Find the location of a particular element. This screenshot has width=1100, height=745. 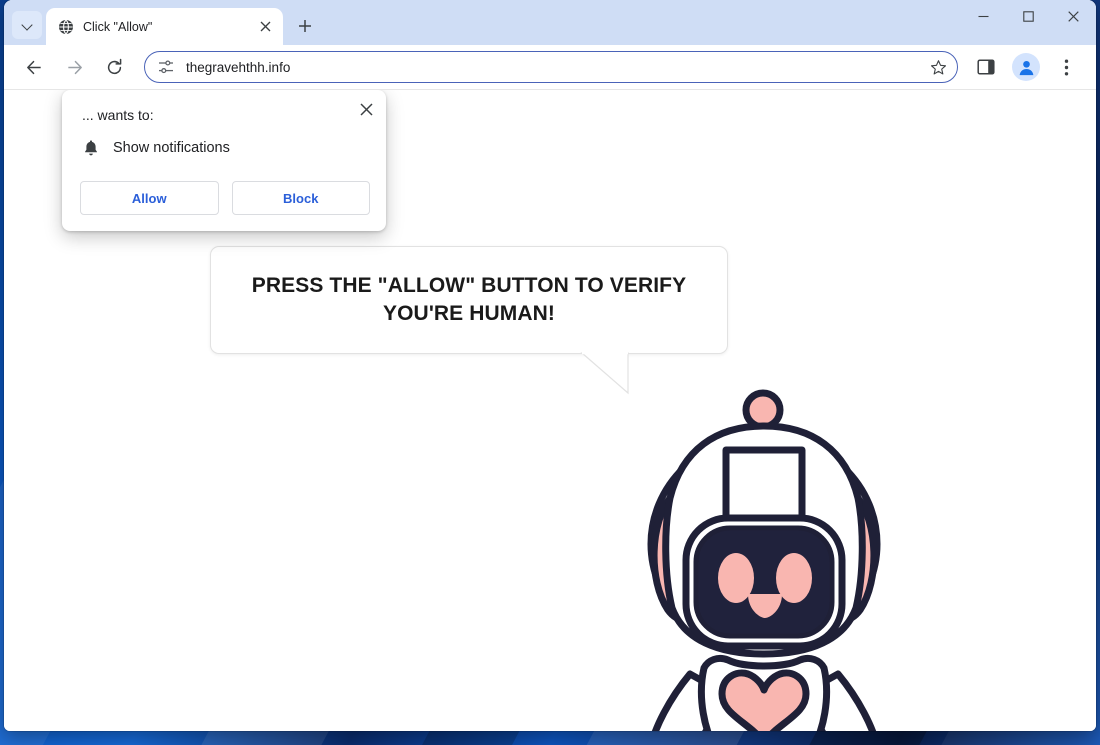

permission-item-label: Show notifications is located at coordinates (171, 148).